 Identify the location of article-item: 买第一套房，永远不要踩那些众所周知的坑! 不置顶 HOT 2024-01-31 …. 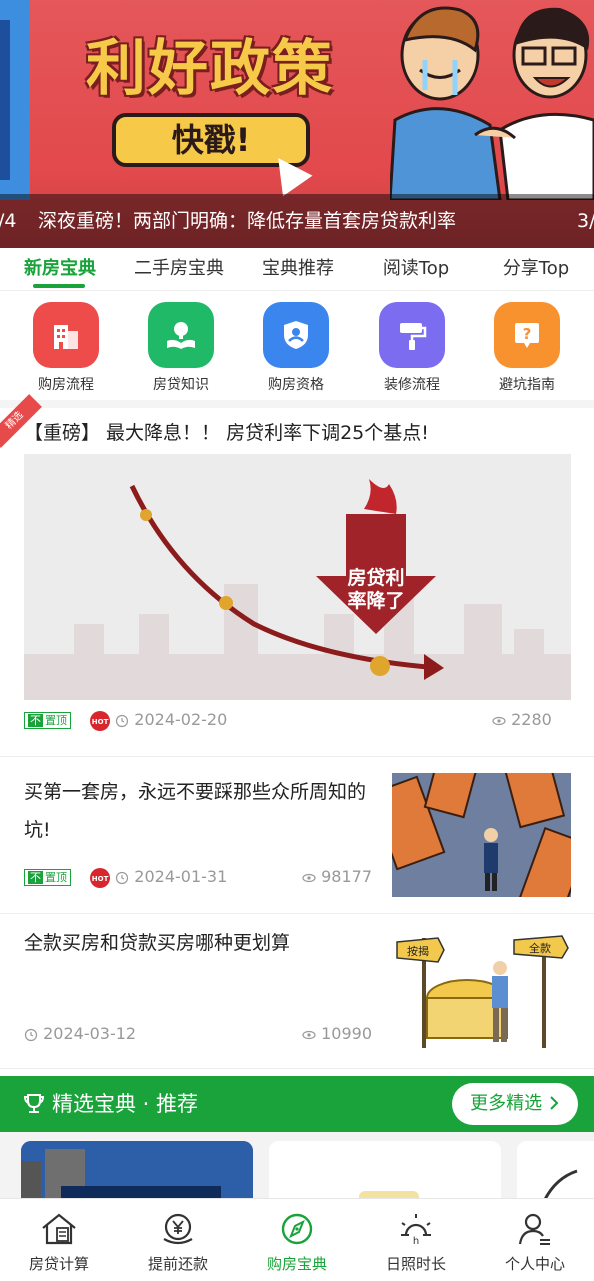
(297, 835).